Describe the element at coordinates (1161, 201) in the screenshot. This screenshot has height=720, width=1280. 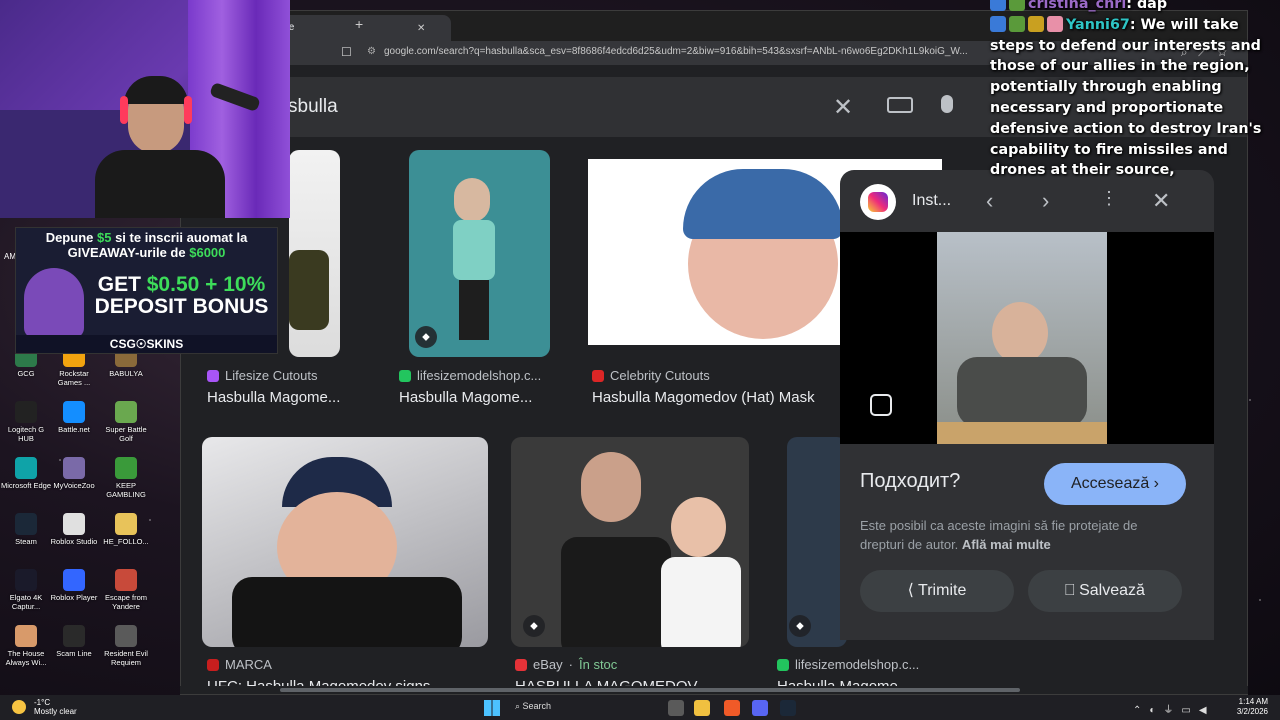
I see `close-icon: ✕` at that location.